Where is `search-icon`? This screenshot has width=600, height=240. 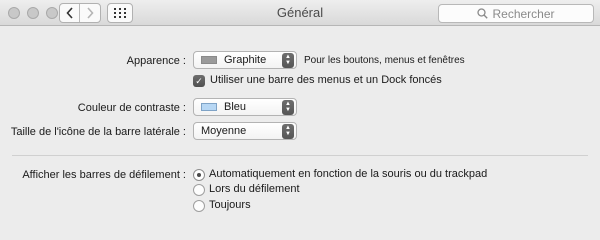 search-icon is located at coordinates (483, 13).